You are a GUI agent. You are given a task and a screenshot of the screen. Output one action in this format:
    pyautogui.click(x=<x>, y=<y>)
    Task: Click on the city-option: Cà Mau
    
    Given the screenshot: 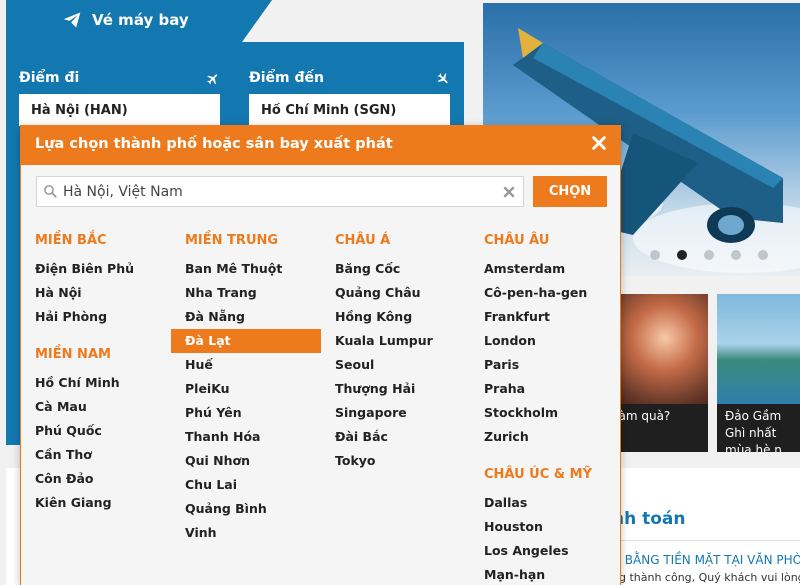 What is the action you would take?
    pyautogui.click(x=96, y=407)
    